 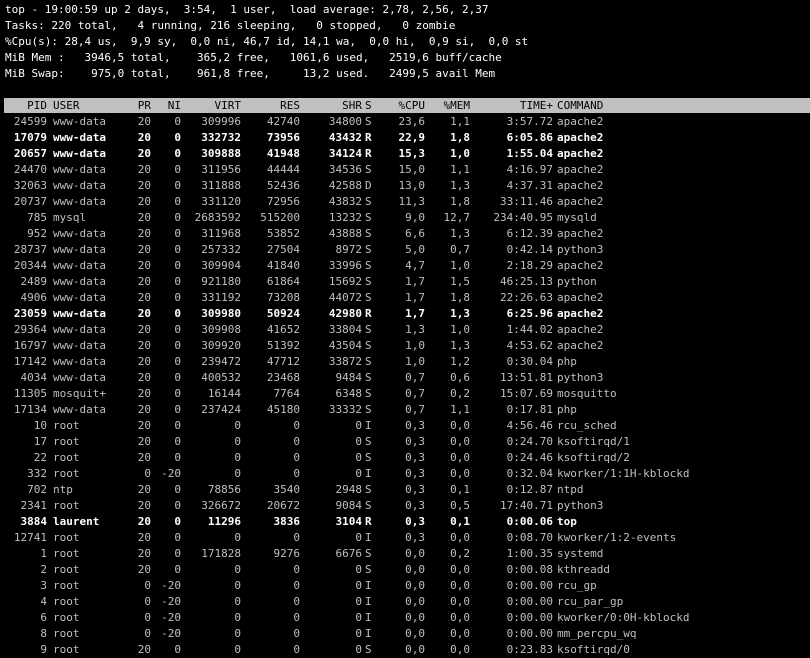 I want to click on process-command: kworker/0:0H-kblockd, so click(x=623, y=617).